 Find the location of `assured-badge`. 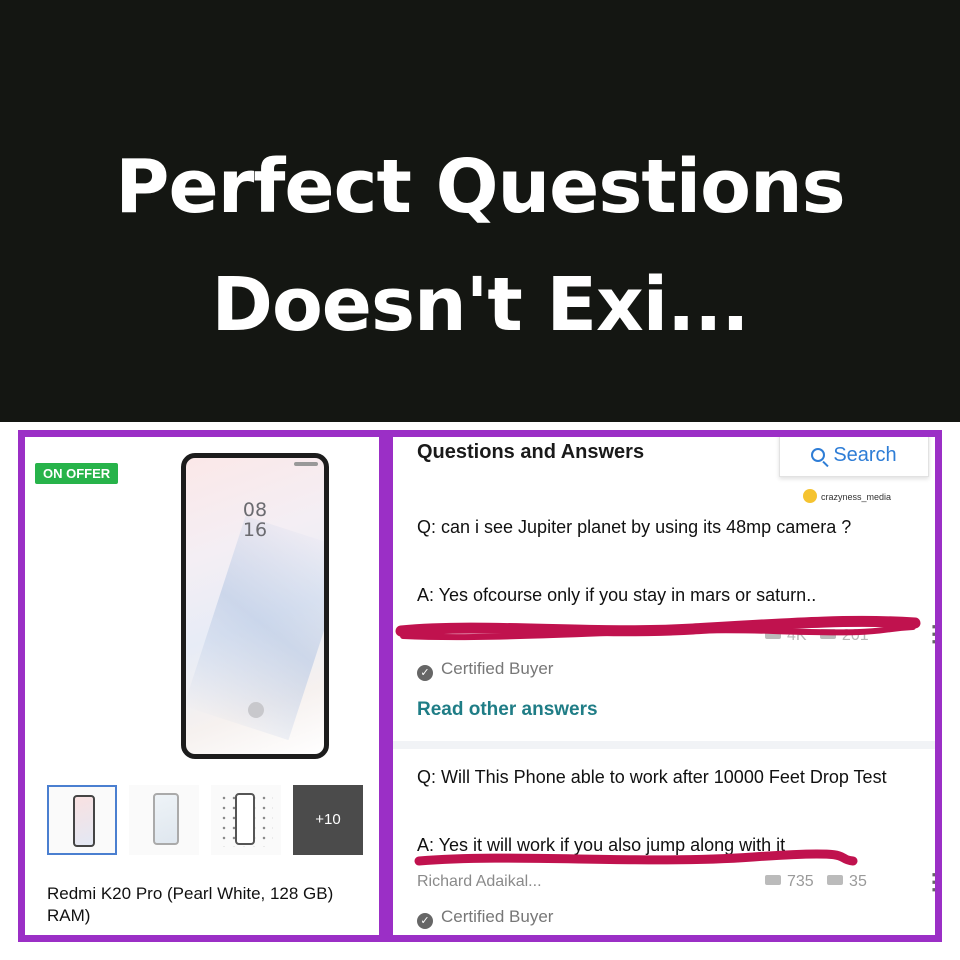

assured-badge is located at coordinates (311, 938).